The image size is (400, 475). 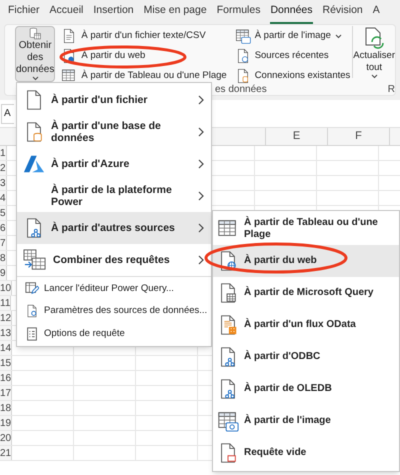 I want to click on menu-item: Requête vide, so click(x=306, y=453).